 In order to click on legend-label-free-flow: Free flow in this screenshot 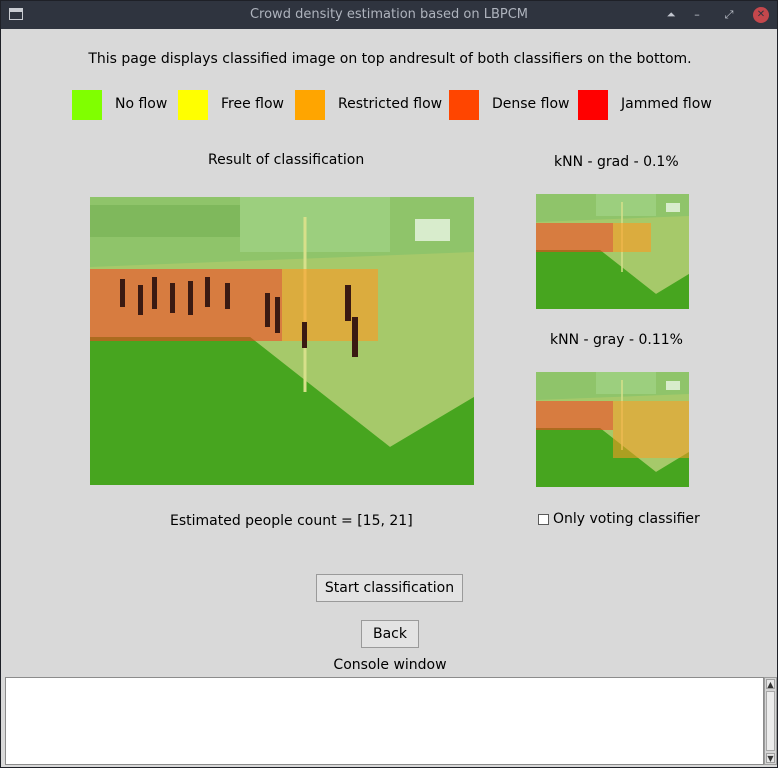, I will do `click(252, 104)`.